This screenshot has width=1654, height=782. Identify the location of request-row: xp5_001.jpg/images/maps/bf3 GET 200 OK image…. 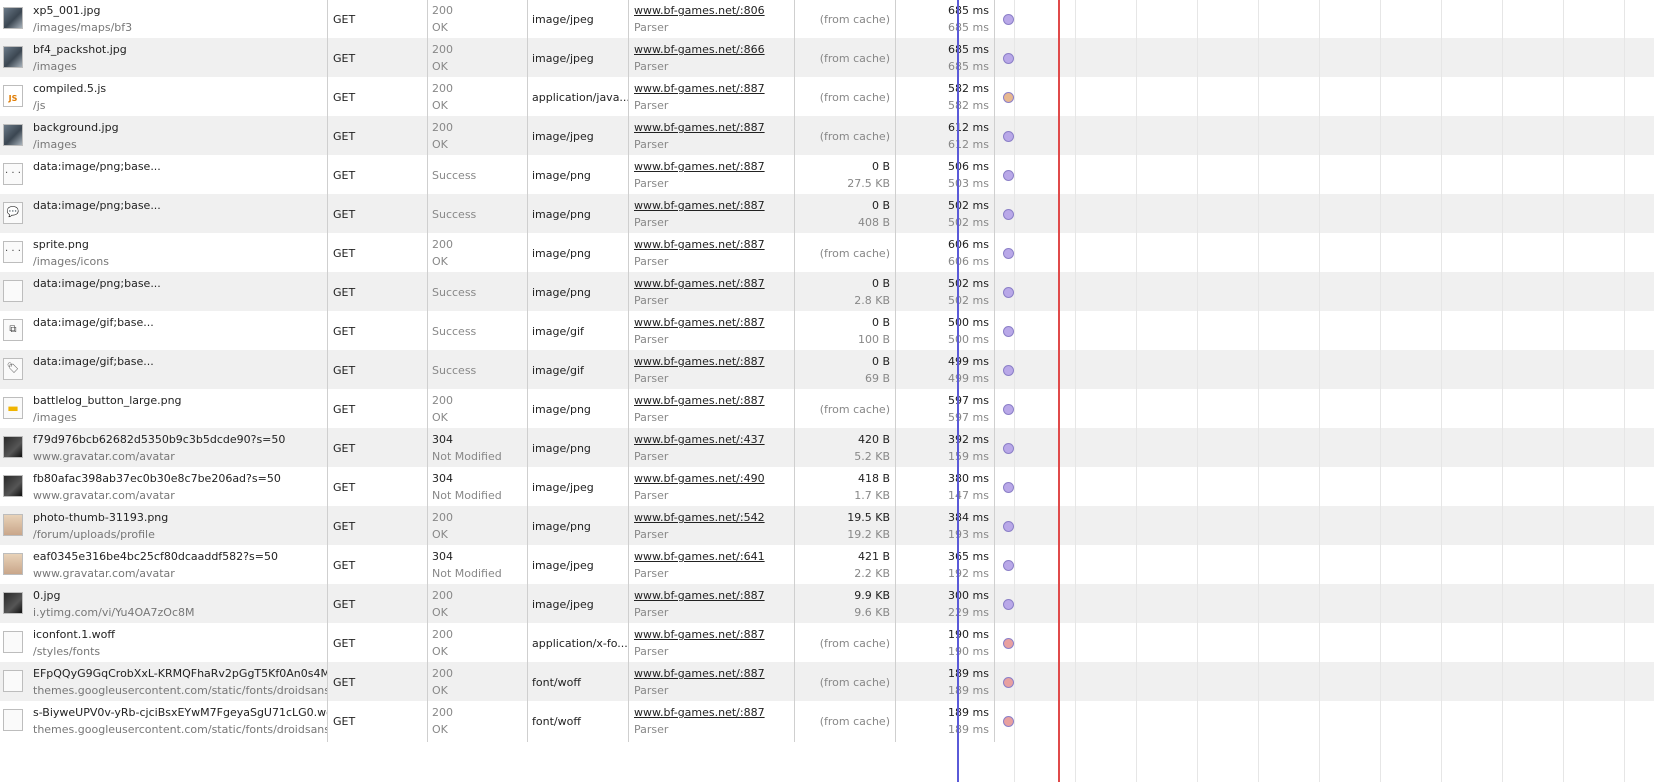
(827, 20).